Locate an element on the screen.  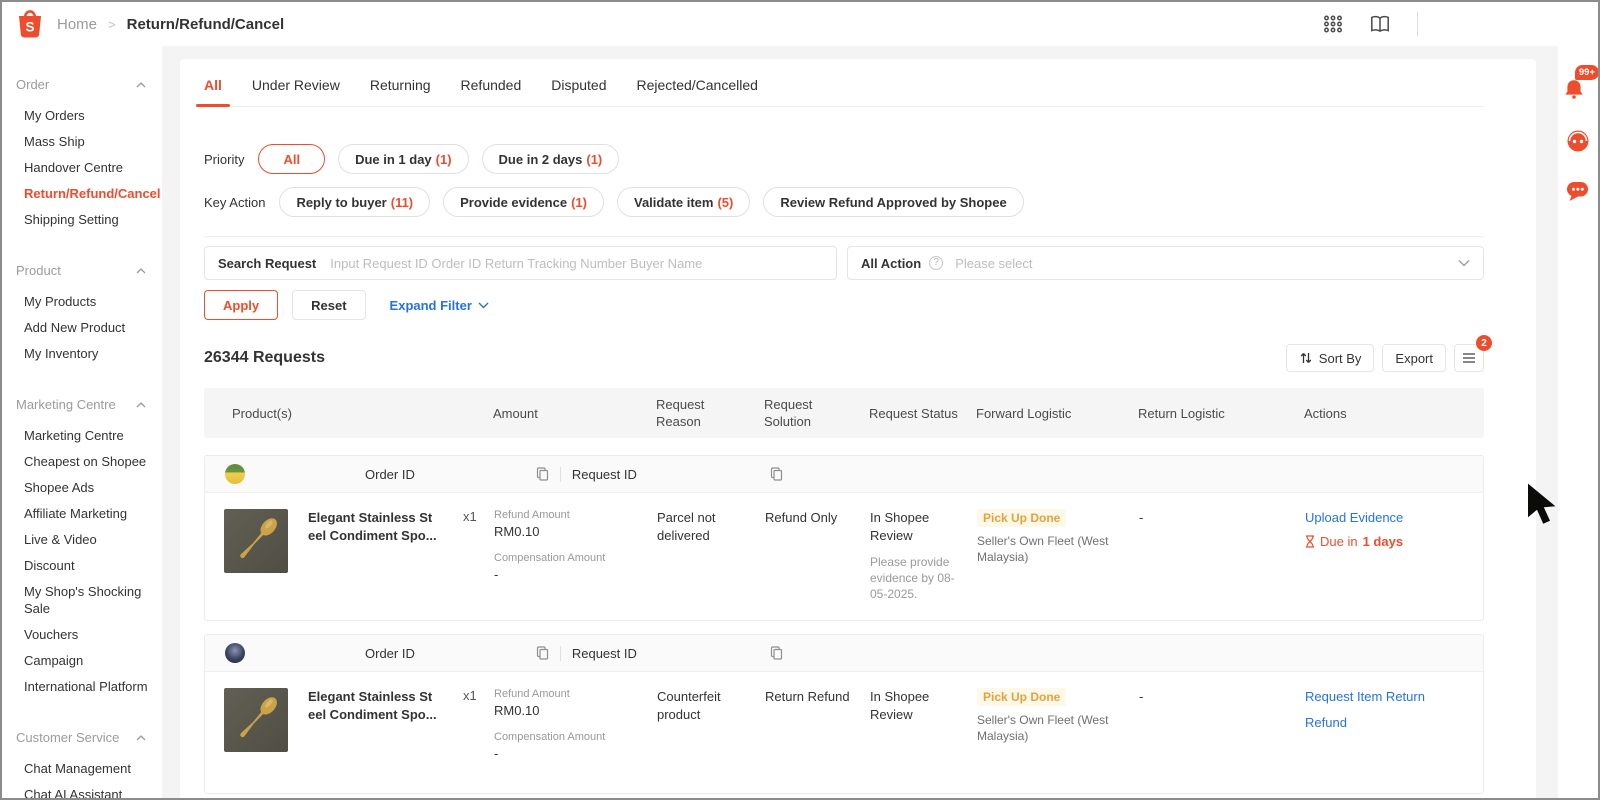
sidebar-item-my-products: My Products is located at coordinates (82, 301).